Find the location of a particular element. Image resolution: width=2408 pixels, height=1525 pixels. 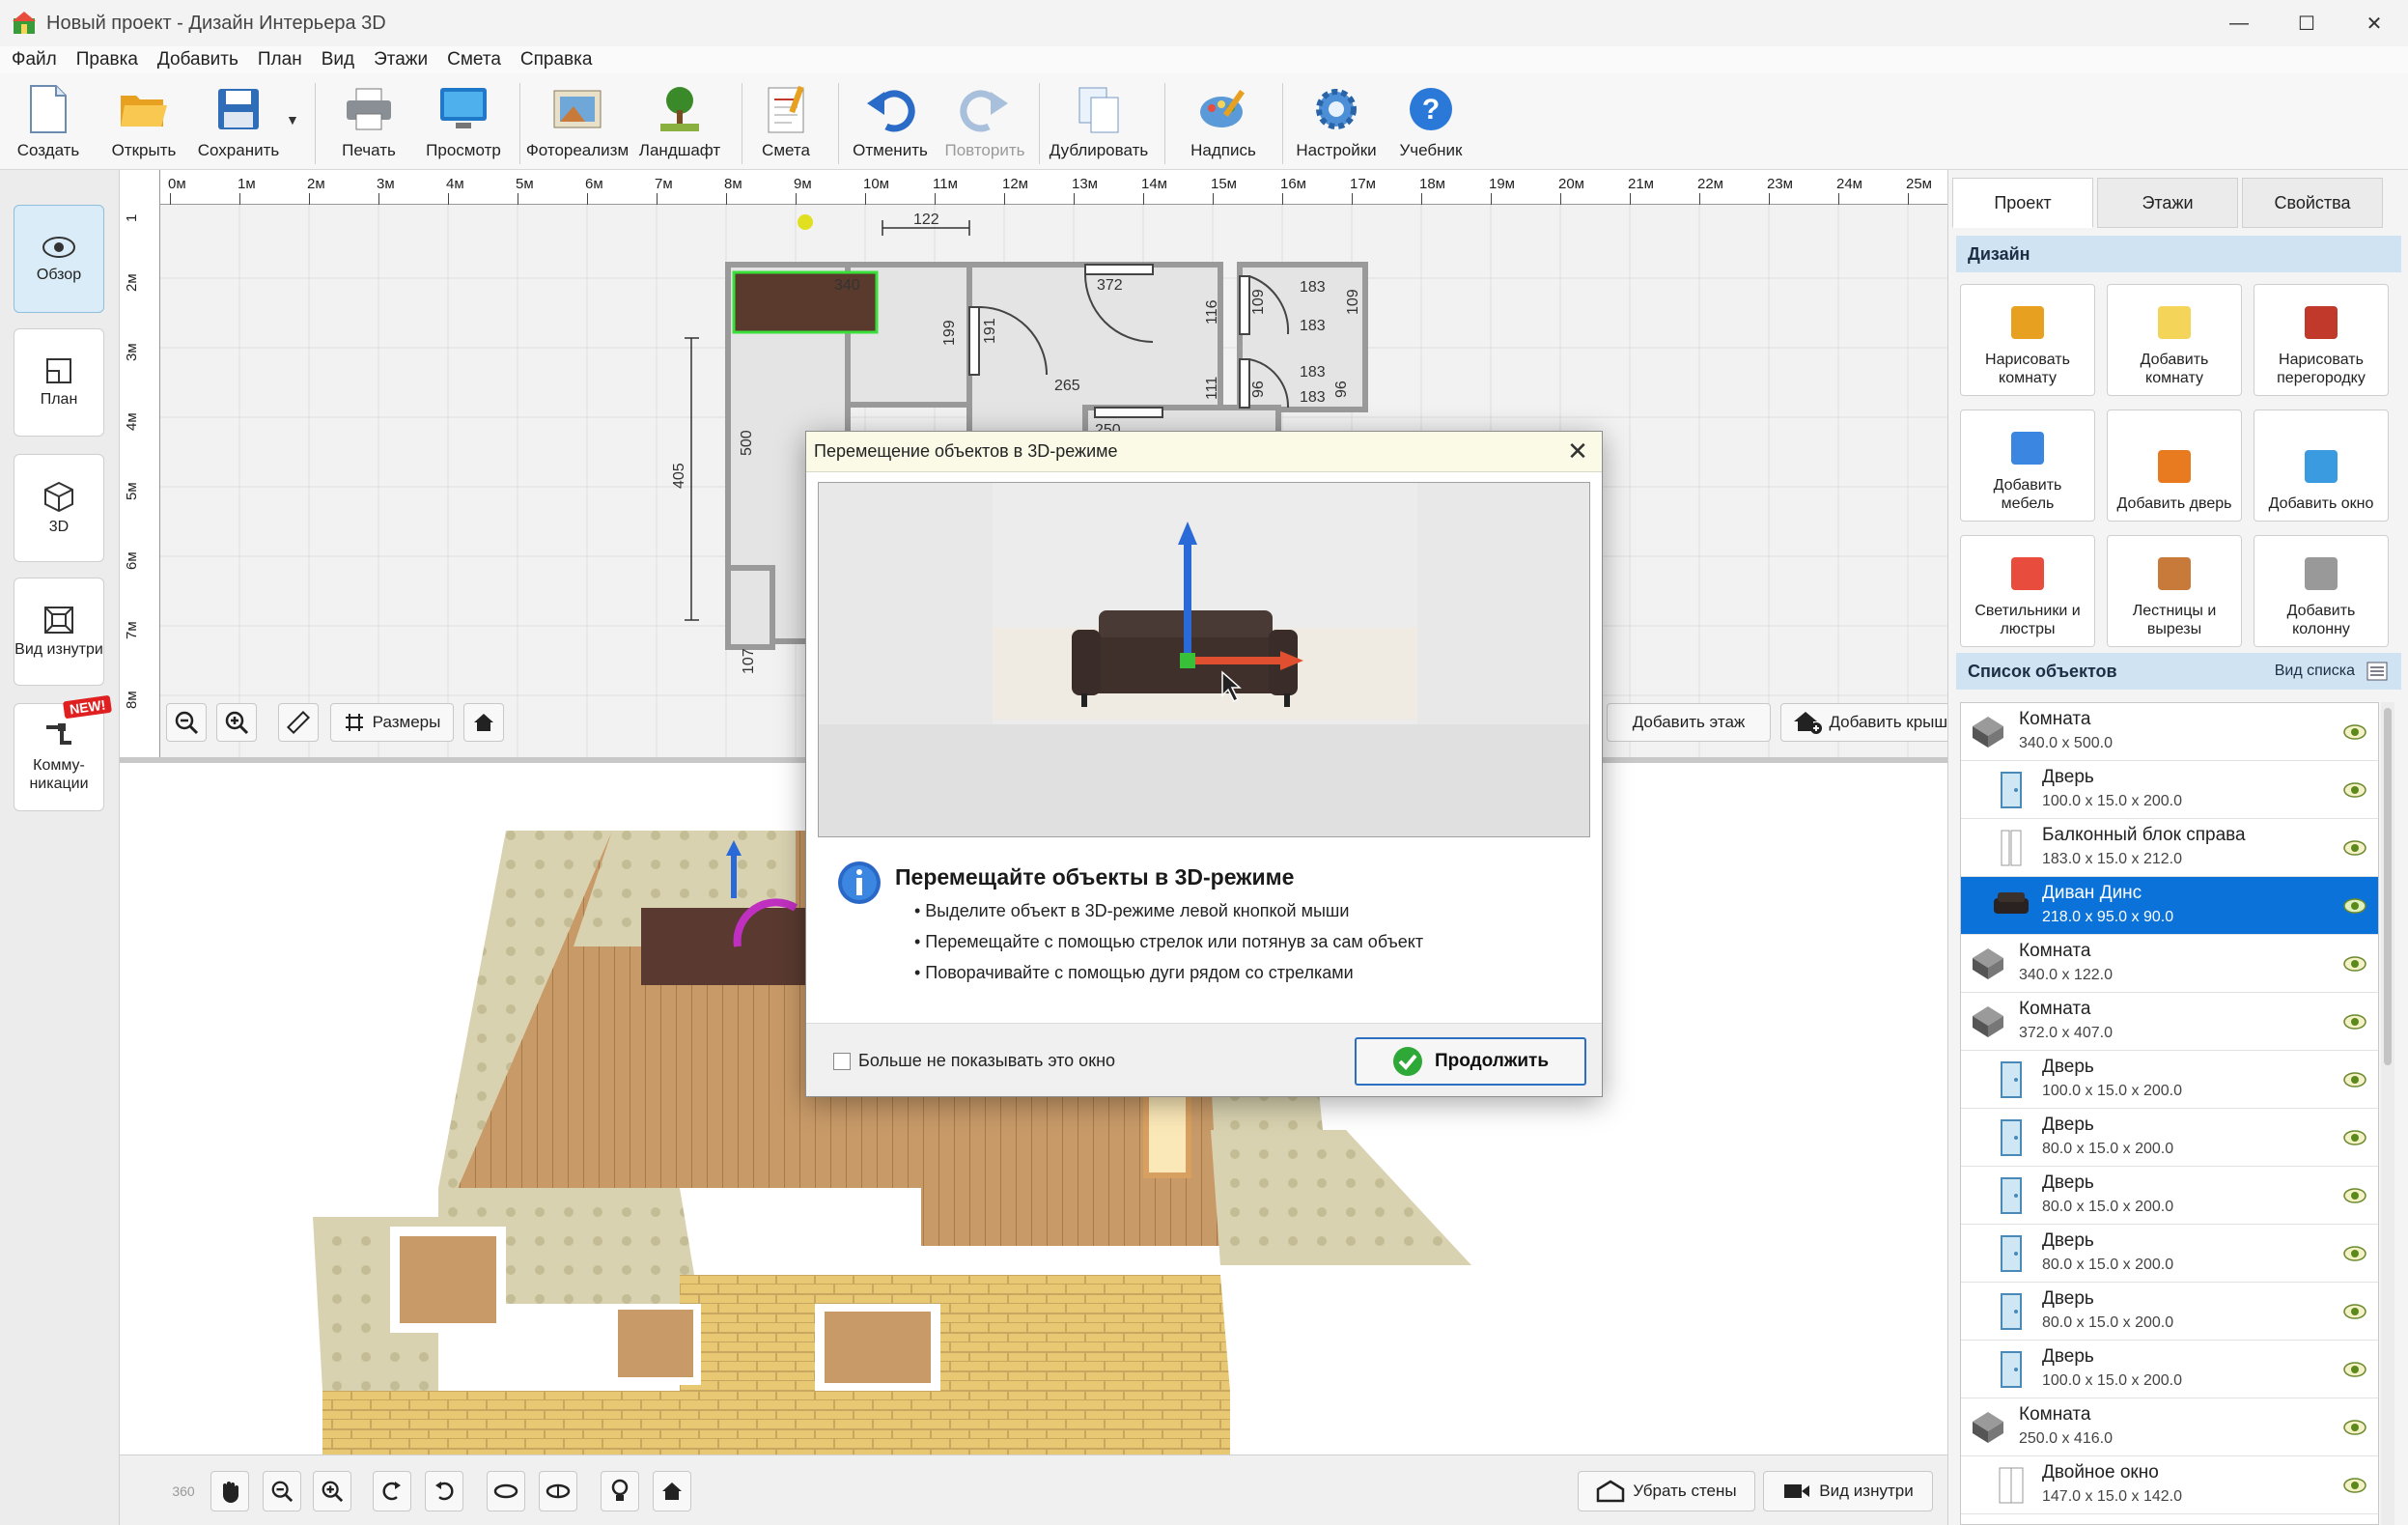

design-button: Добавить колонну is located at coordinates (2322, 591).